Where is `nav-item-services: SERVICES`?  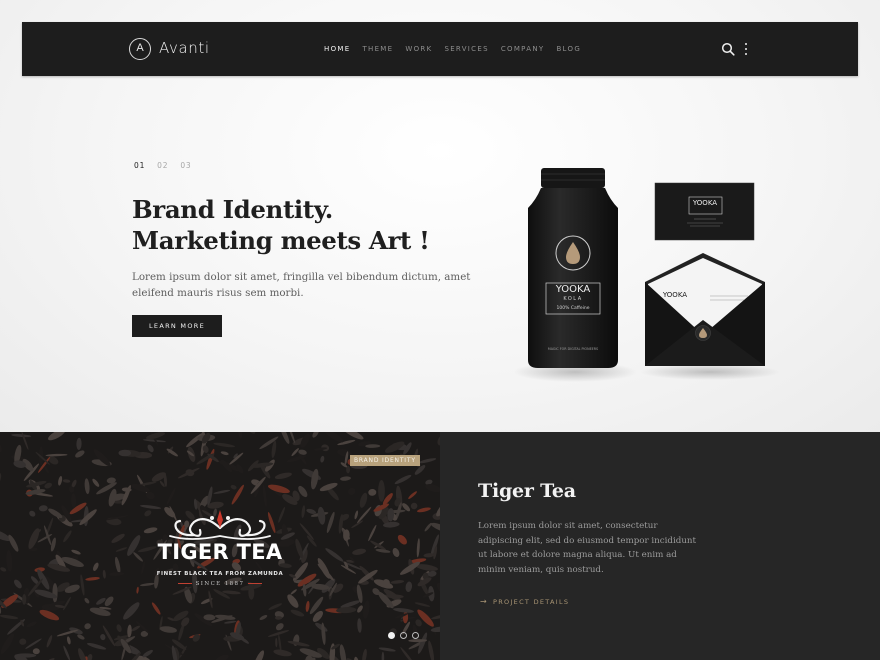
nav-item-services: SERVICES is located at coordinates (466, 49).